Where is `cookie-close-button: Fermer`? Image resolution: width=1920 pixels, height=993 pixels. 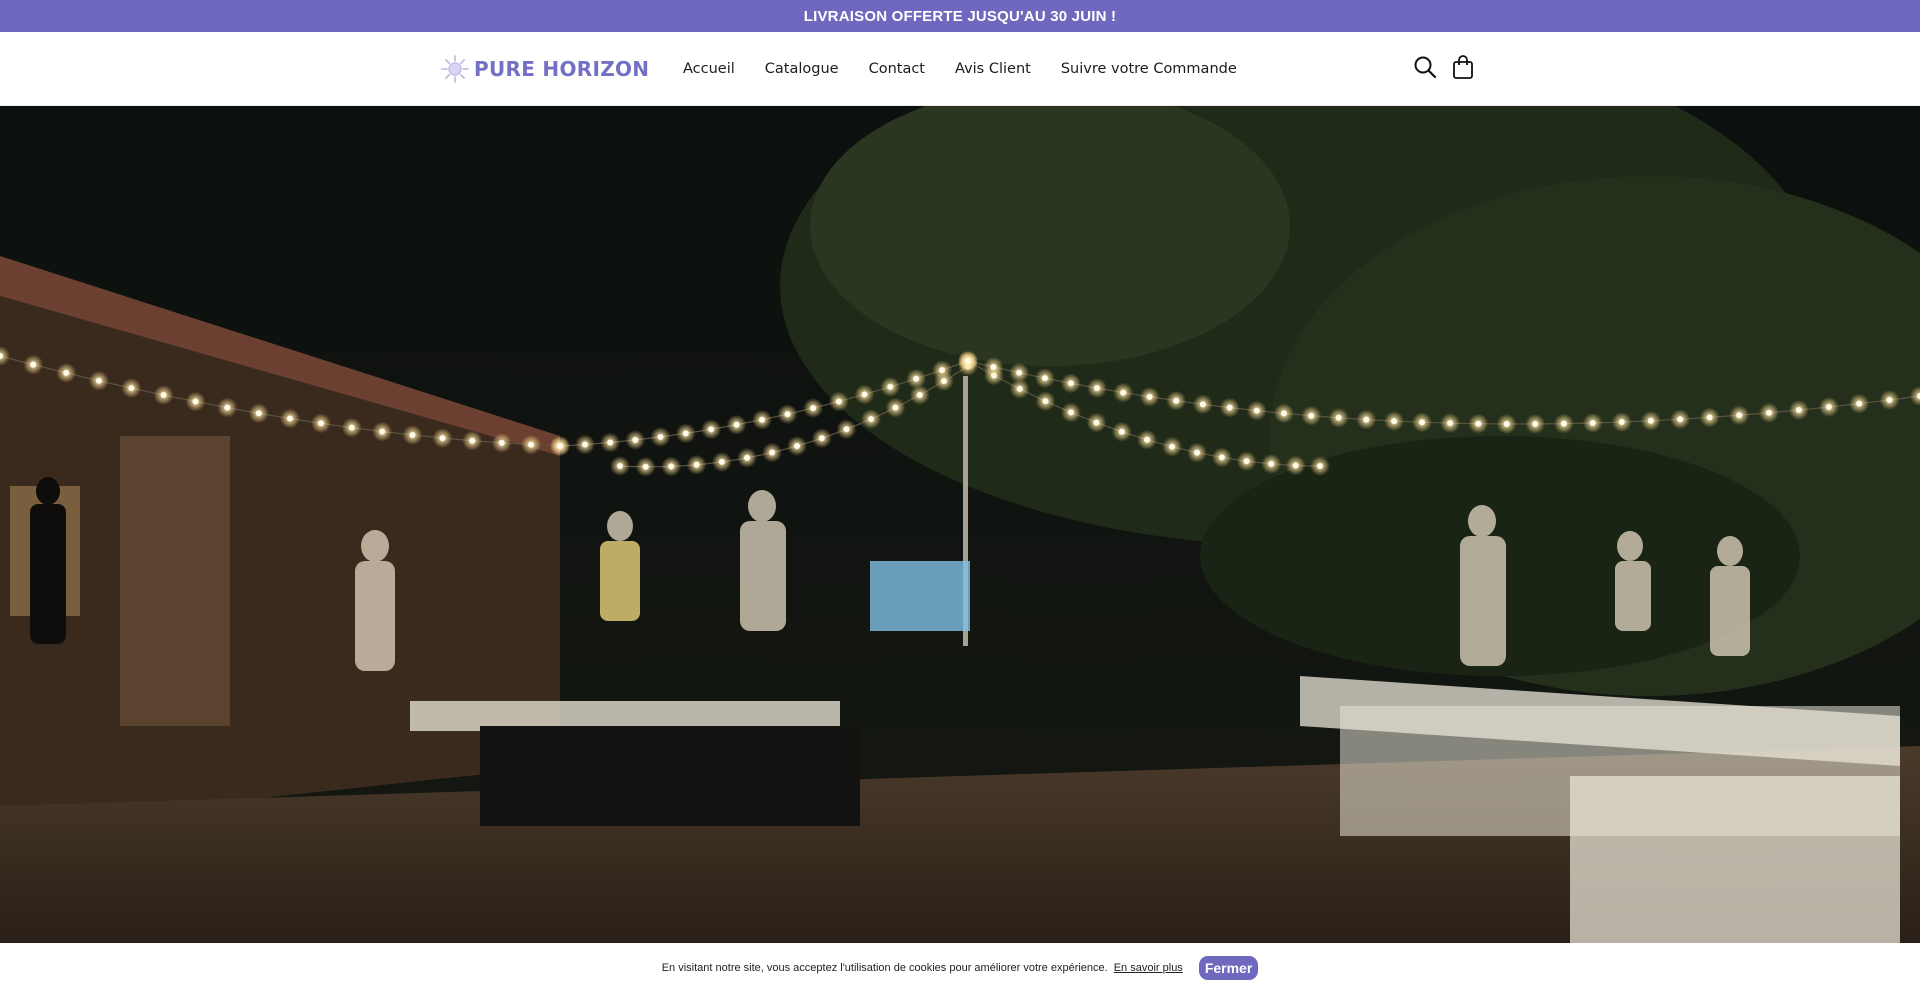
cookie-close-button: Fermer is located at coordinates (1228, 968).